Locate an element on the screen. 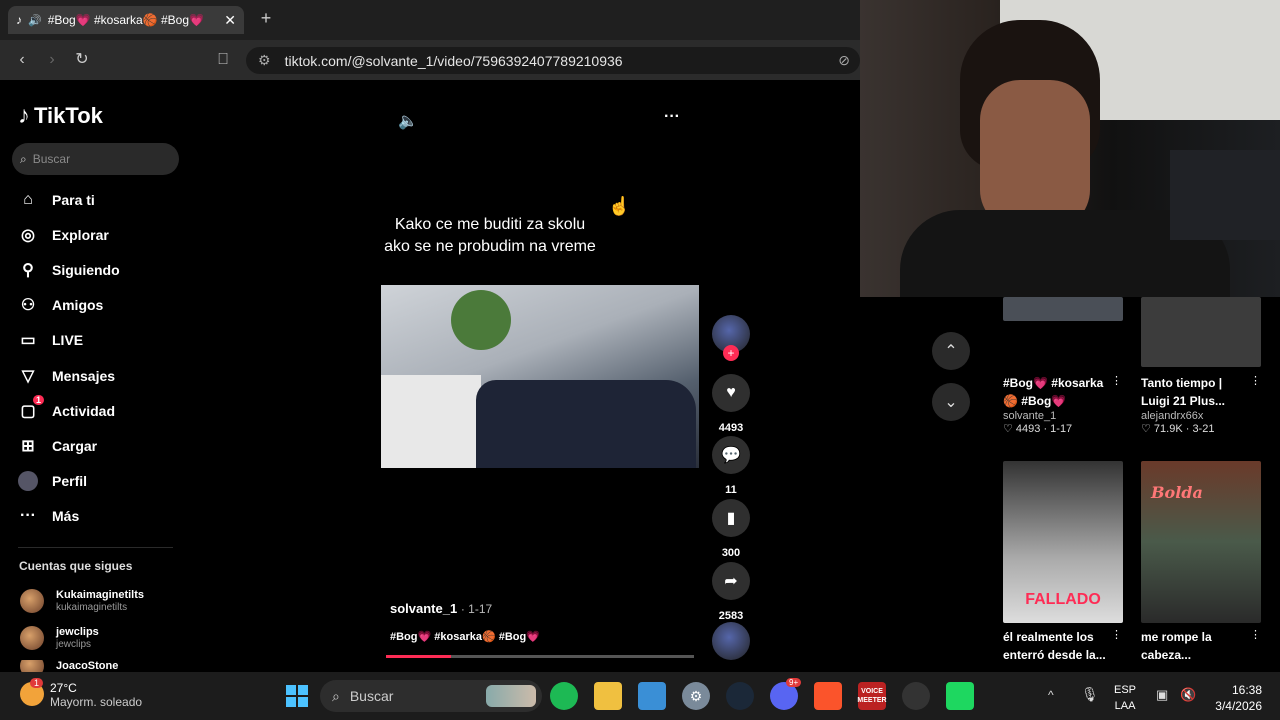 The width and height of the screenshot is (1280, 720). tiktok-note-icon: ♪ is located at coordinates (24, 115).